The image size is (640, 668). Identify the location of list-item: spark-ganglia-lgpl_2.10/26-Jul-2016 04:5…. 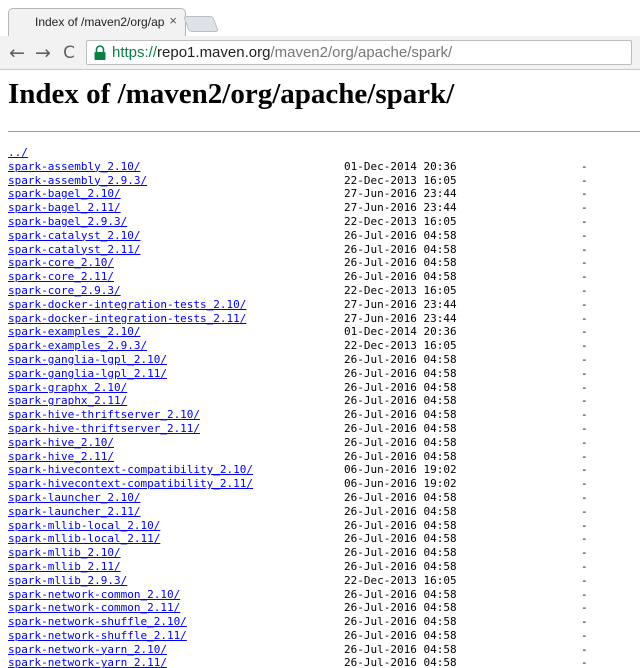
(324, 360).